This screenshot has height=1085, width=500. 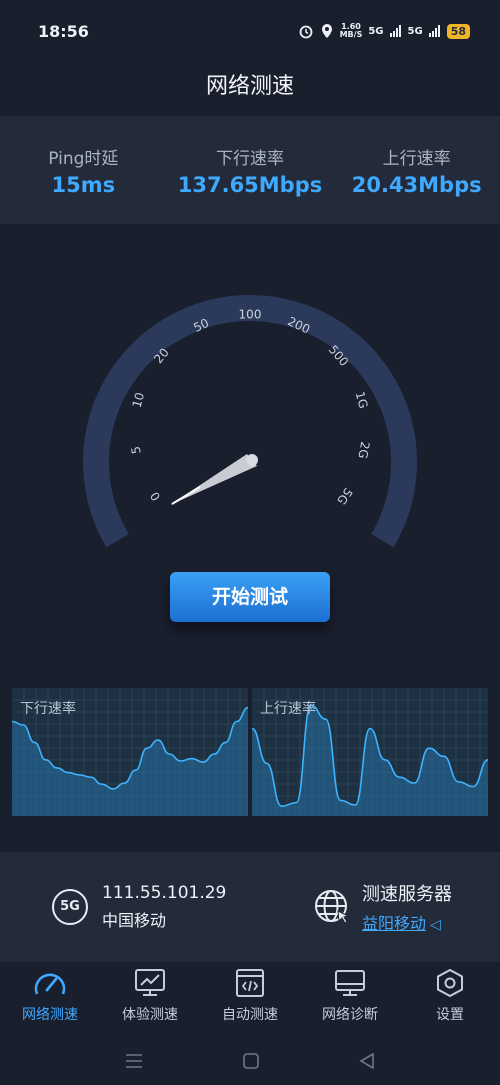 I want to click on tab-network-speed: 网络测速, so click(x=50, y=999).